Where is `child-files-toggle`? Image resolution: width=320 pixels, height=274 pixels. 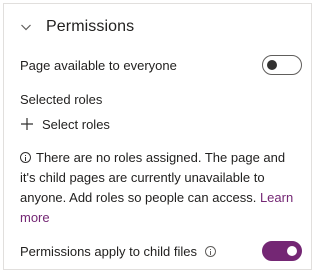
child-files-toggle is located at coordinates (282, 251).